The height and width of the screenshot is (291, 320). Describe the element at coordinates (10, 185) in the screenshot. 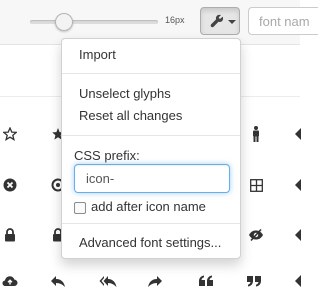

I see `remove-sign-icon` at that location.